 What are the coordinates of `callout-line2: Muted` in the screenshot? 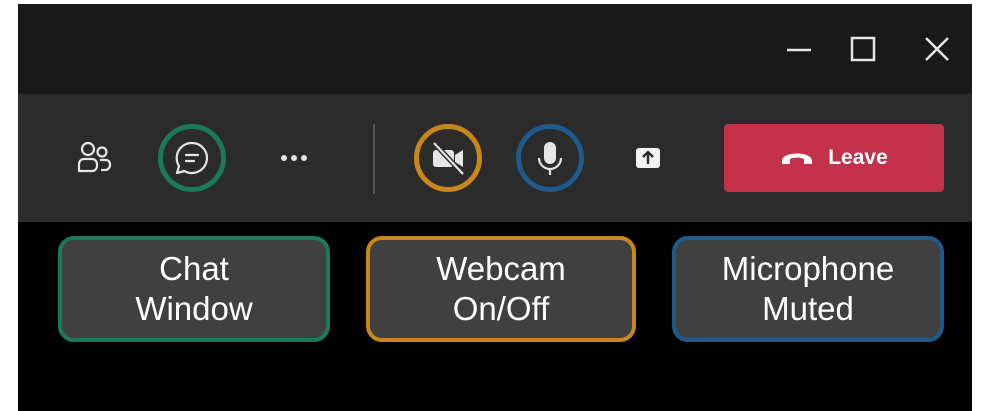 It's located at (808, 308).